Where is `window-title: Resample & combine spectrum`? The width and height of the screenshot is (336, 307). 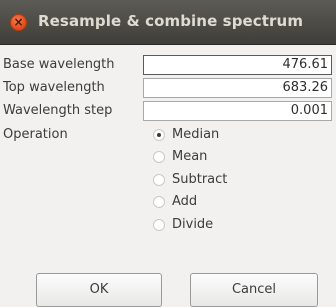
window-title: Resample & combine spectrum is located at coordinates (171, 21).